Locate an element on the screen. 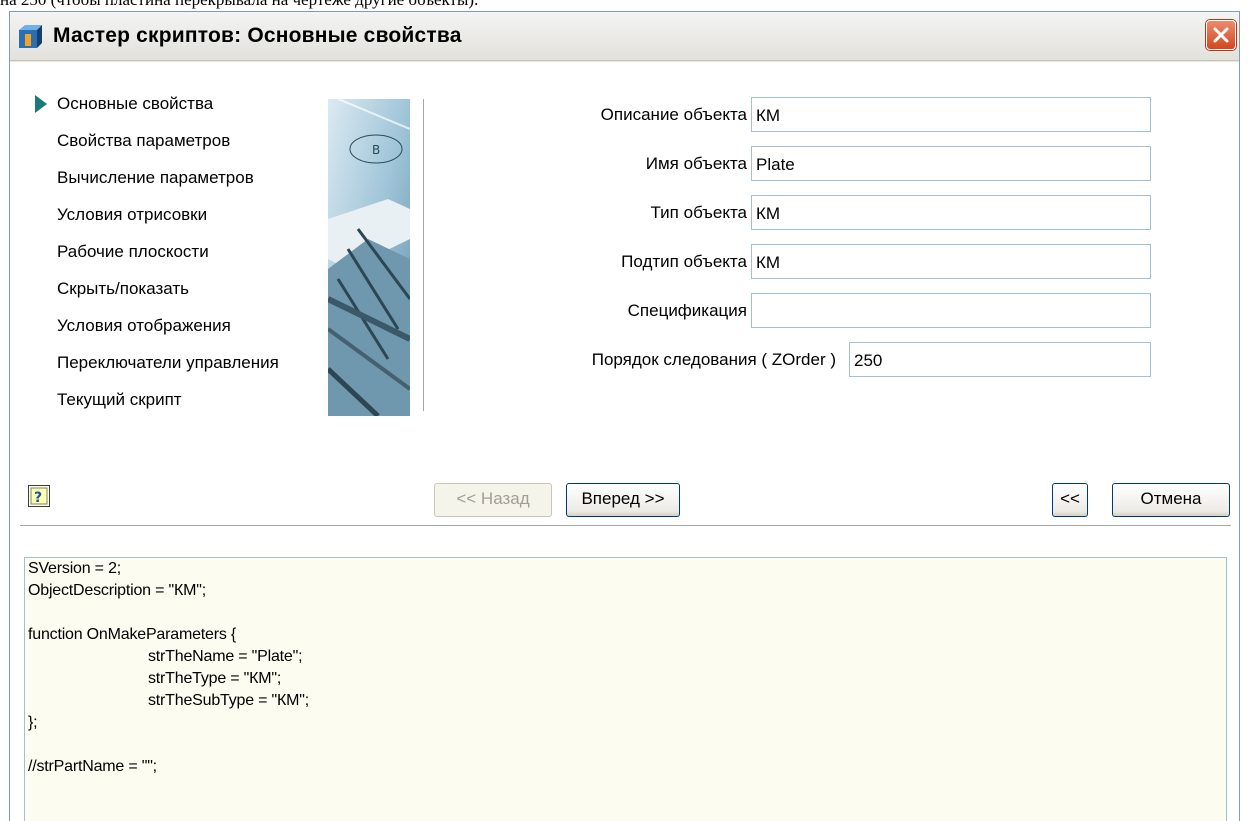 This screenshot has width=1248, height=821. type-field is located at coordinates (951, 212).